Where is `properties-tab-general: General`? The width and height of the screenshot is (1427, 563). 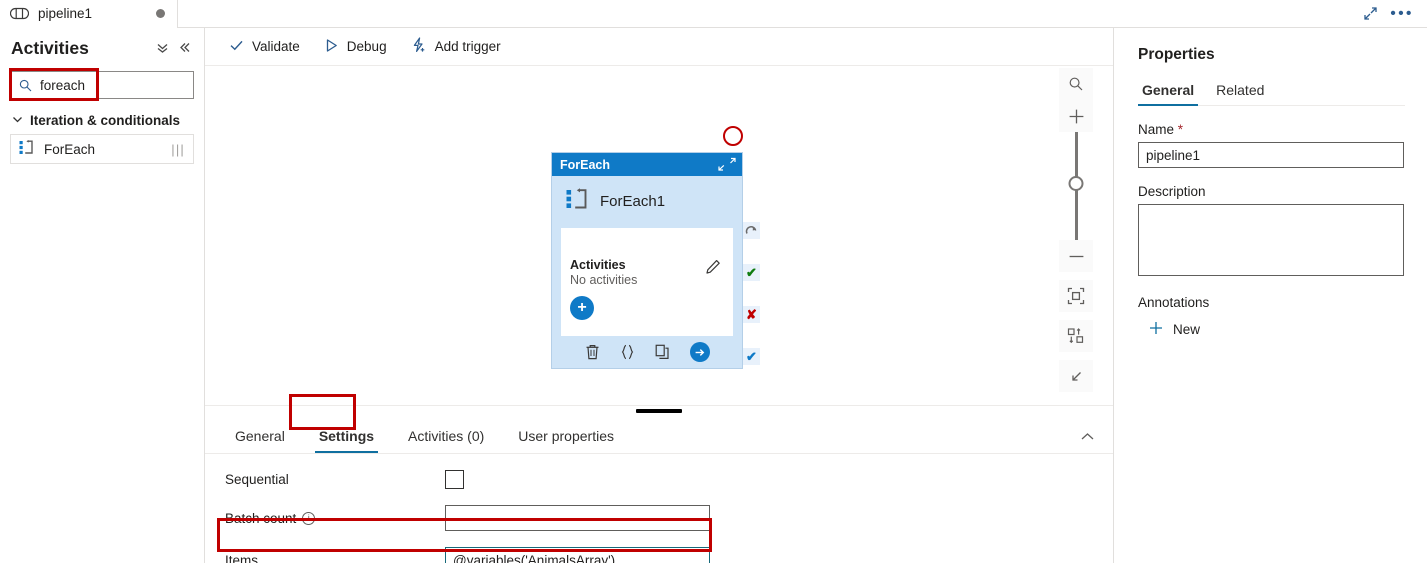 properties-tab-general: General is located at coordinates (1168, 94).